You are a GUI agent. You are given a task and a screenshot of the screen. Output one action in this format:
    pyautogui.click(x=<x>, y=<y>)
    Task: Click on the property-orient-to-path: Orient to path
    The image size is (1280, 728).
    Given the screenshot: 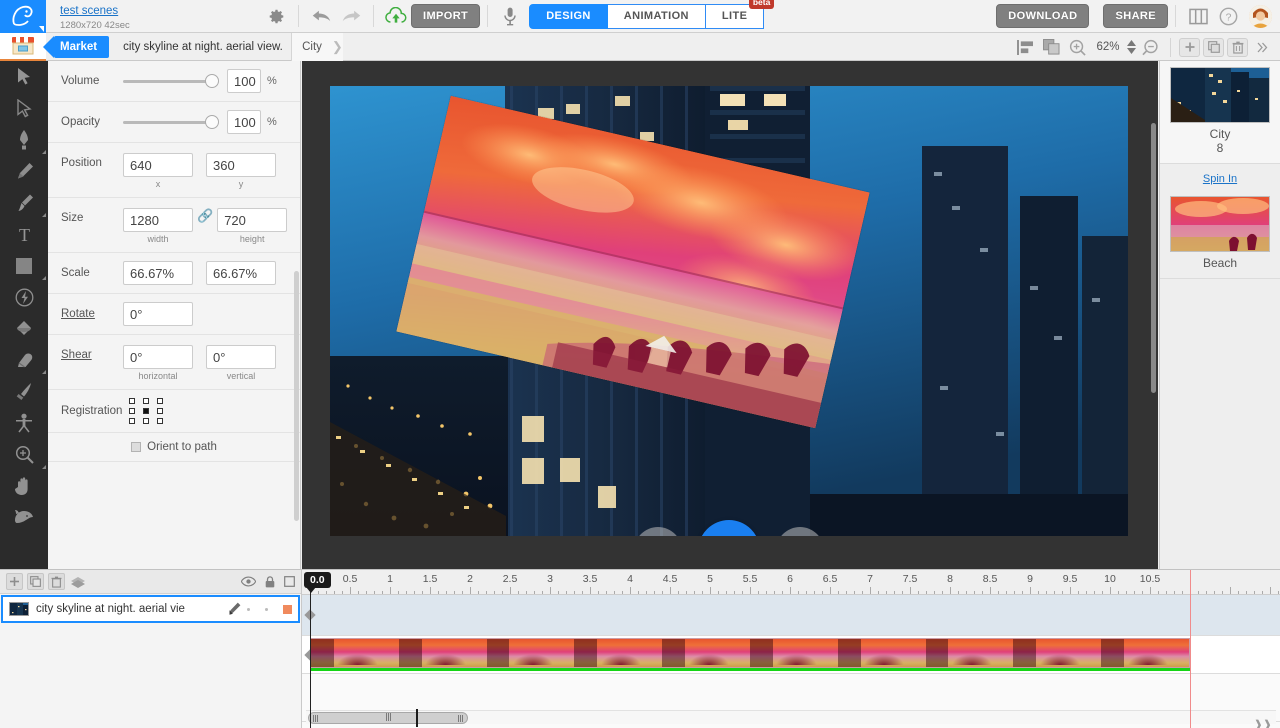 What is the action you would take?
    pyautogui.click(x=174, y=447)
    